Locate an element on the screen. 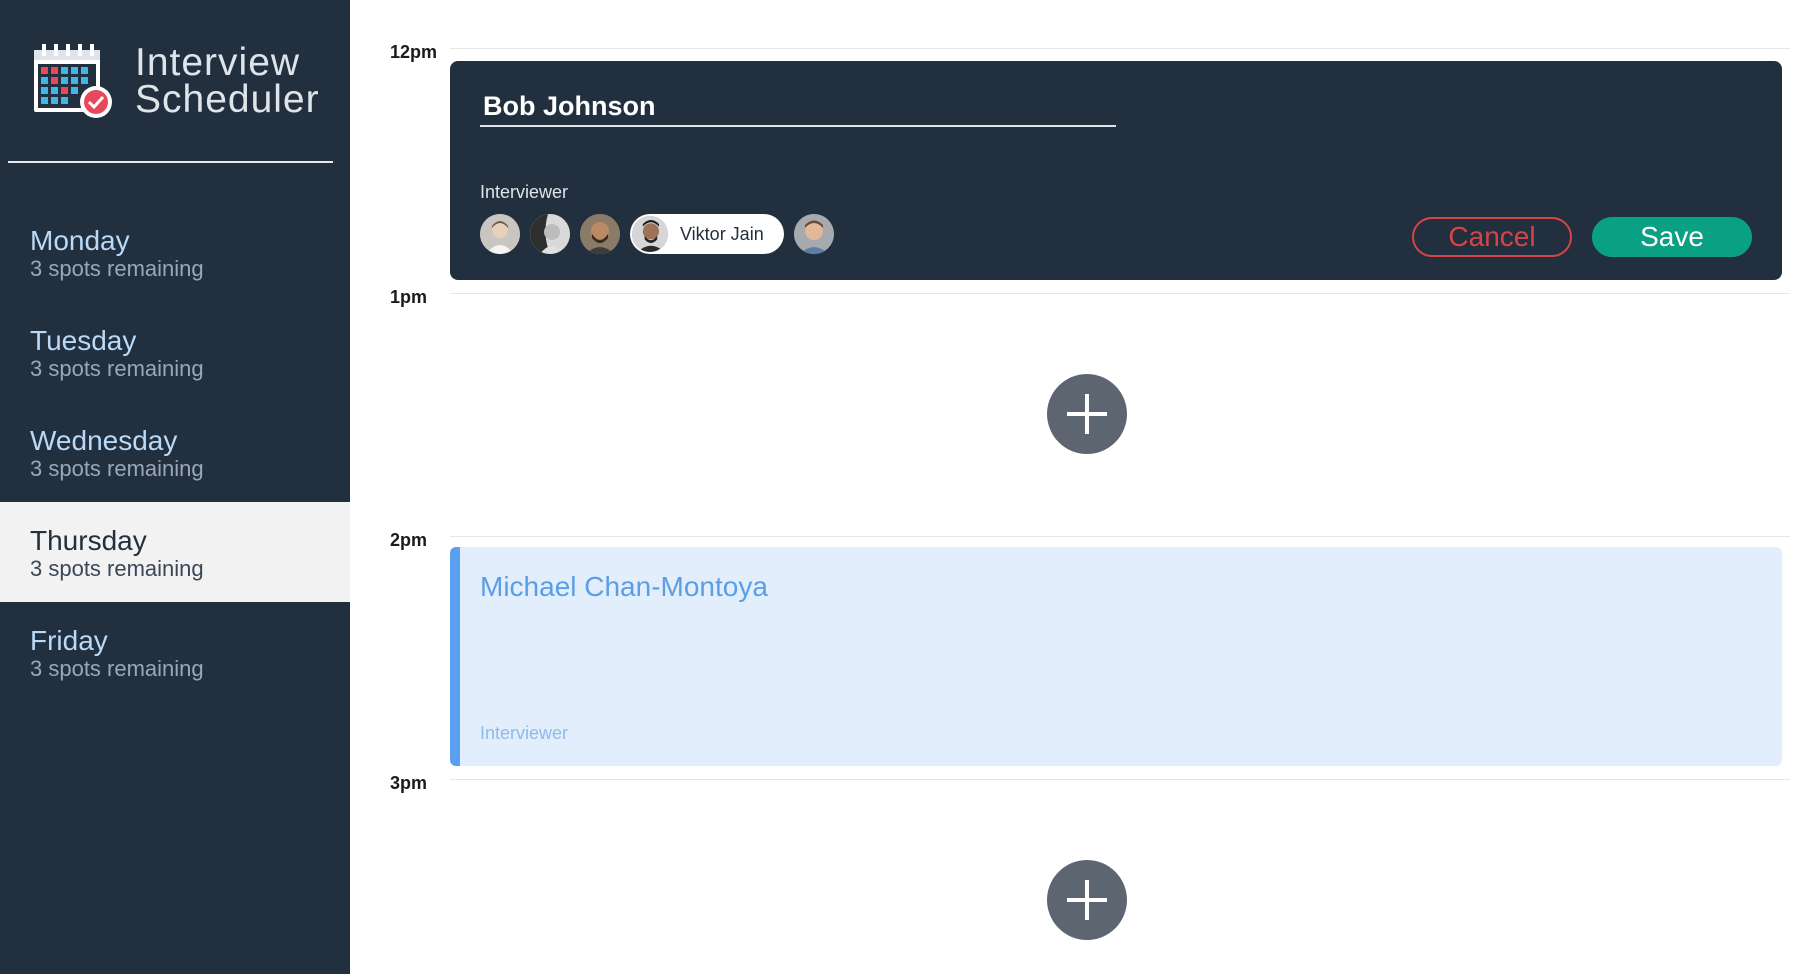 The width and height of the screenshot is (1810, 974). interviewer-label: Interviewer is located at coordinates (524, 192).